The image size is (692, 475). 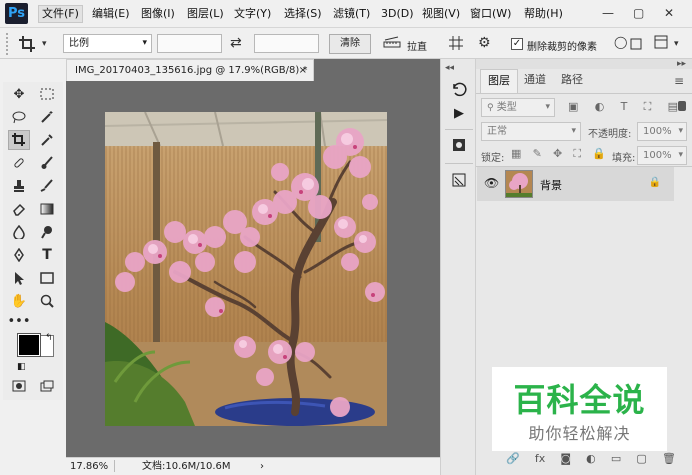 What do you see at coordinates (29, 345) in the screenshot?
I see `foreground-color-swatch` at bounding box center [29, 345].